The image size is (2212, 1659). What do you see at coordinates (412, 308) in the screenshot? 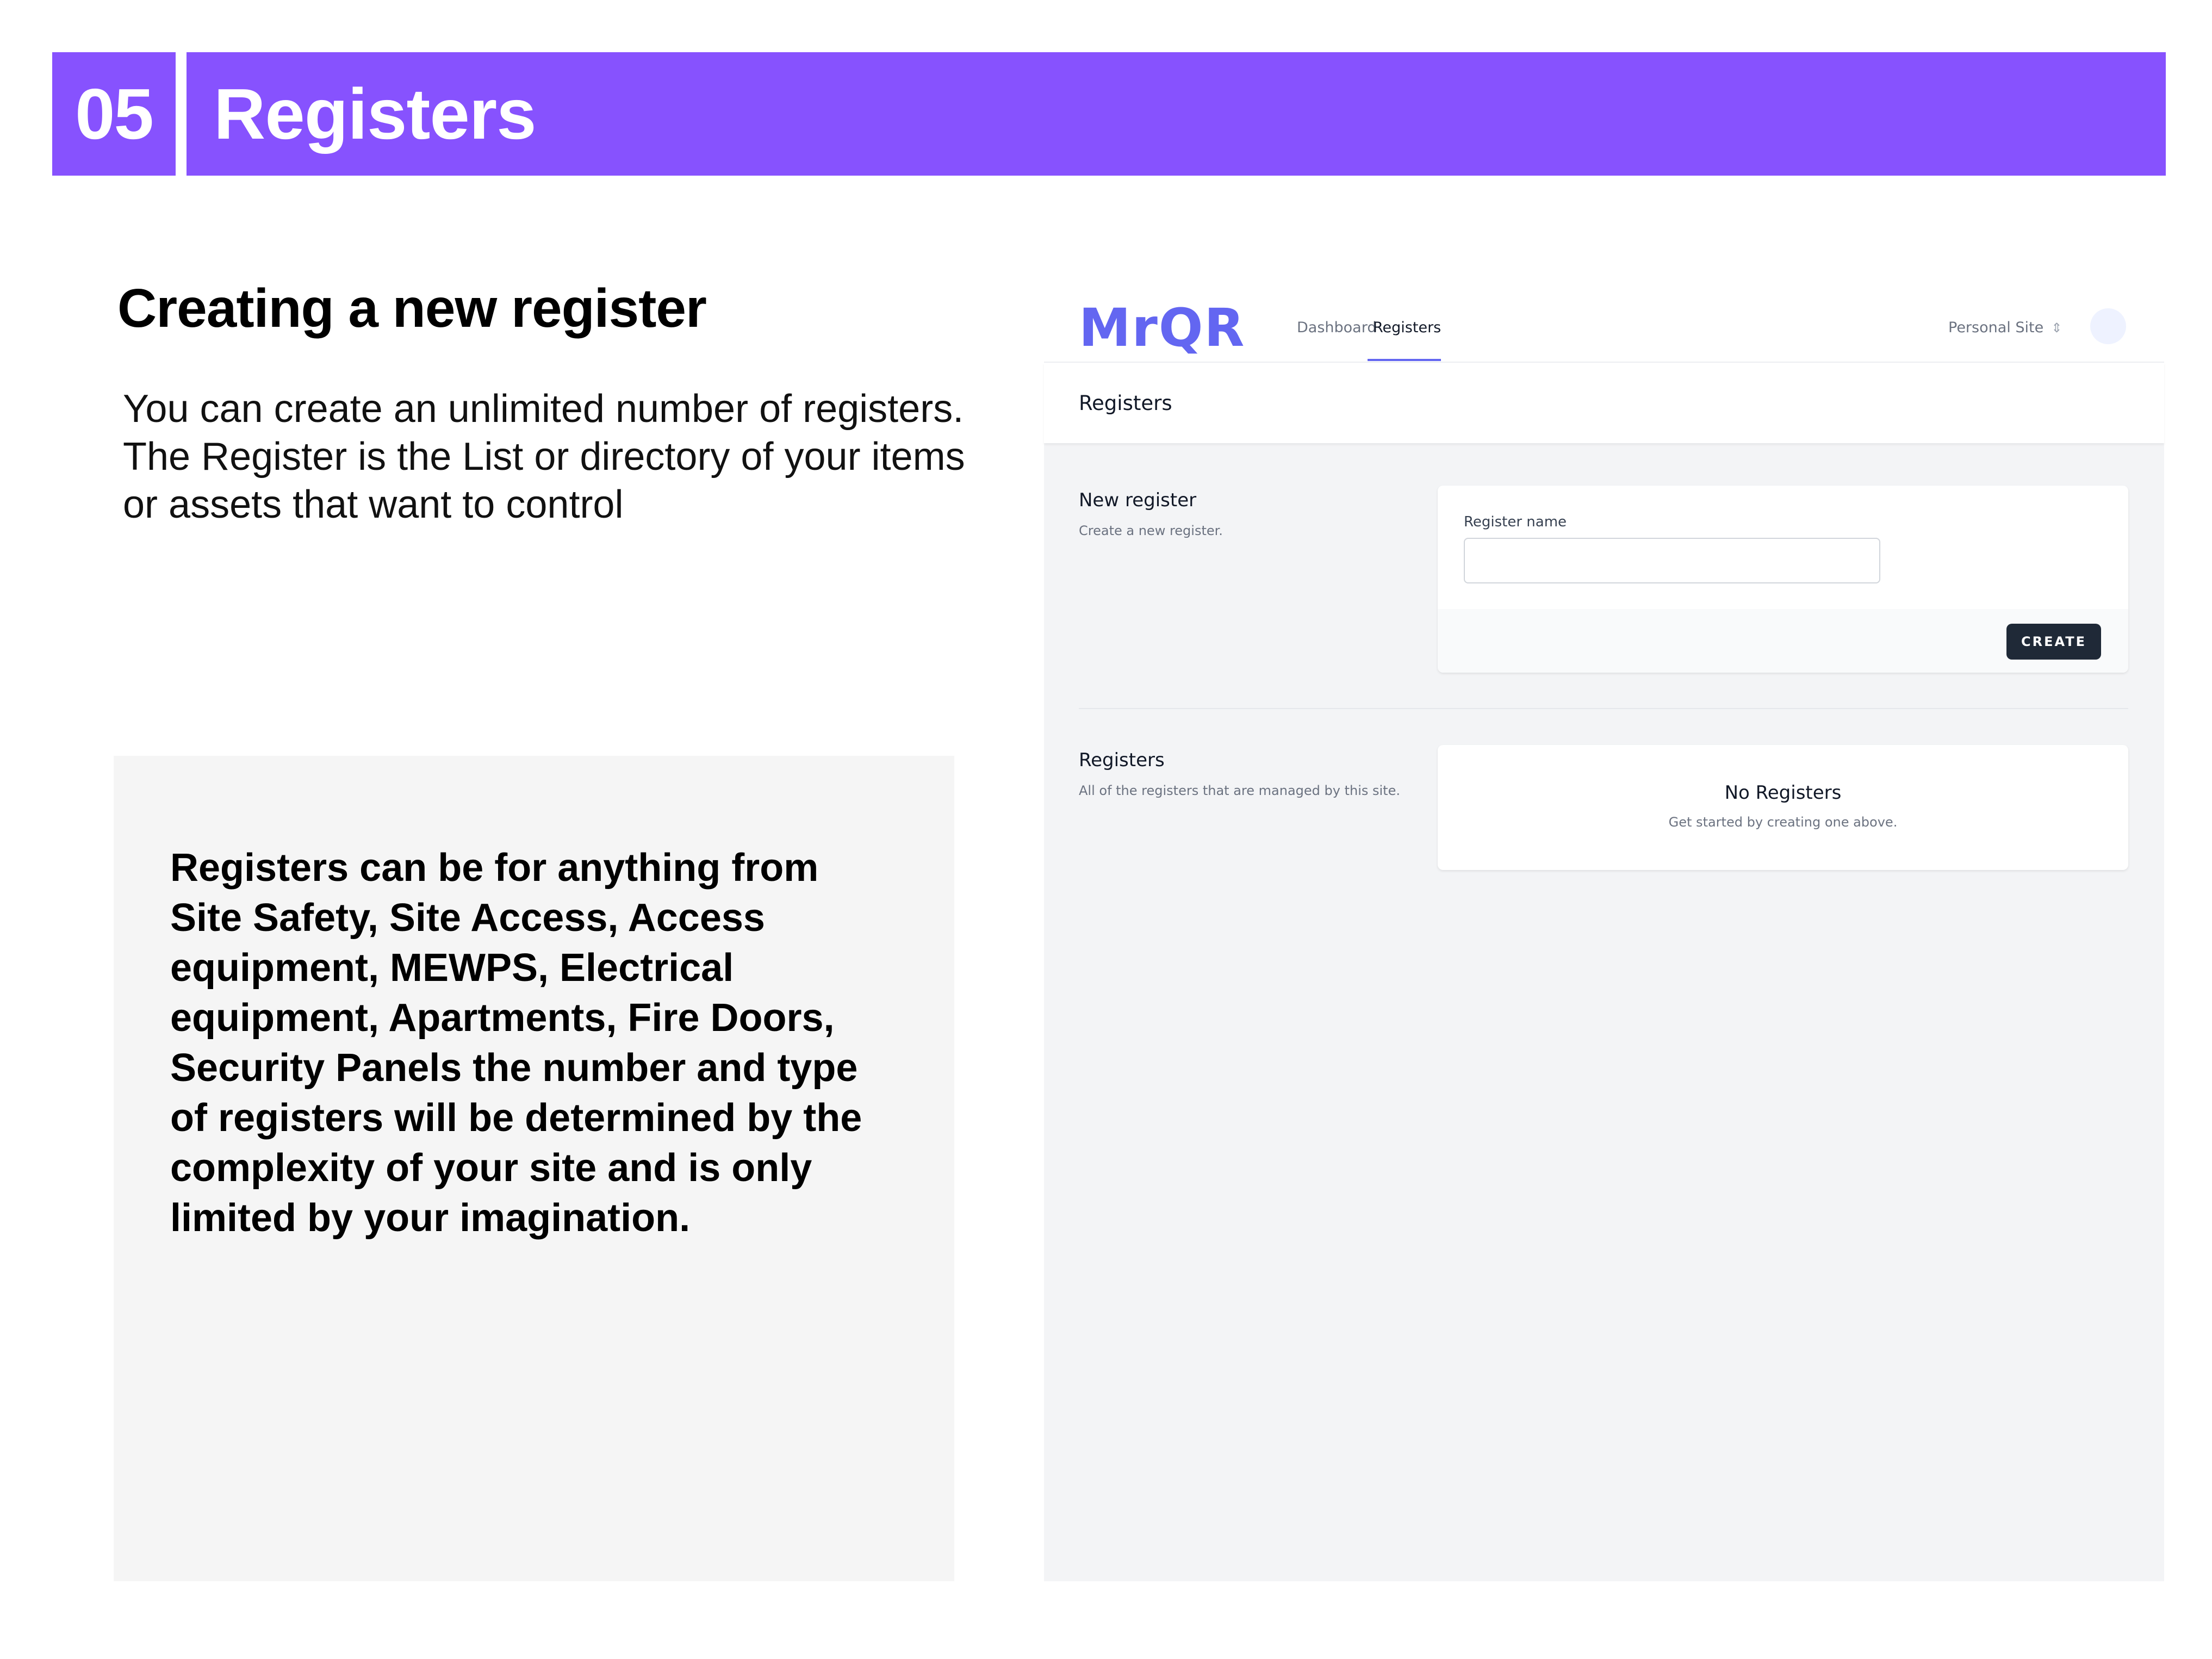
I see `page-heading: Creating a new register` at bounding box center [412, 308].